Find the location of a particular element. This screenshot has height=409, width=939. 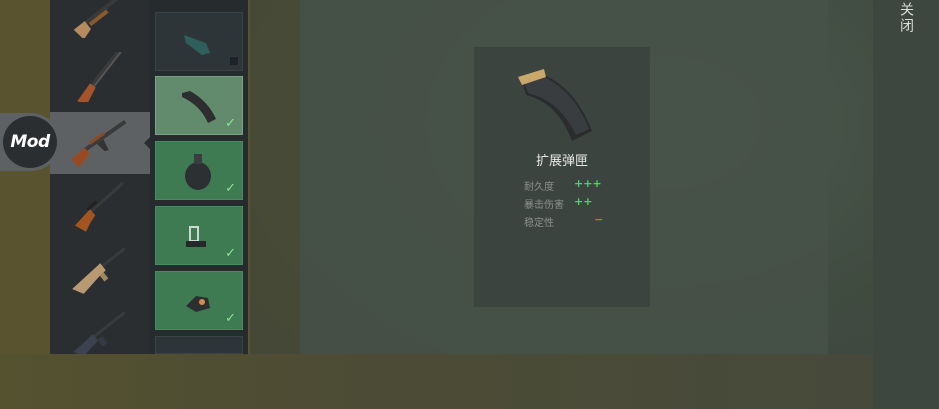

extended-magazine-icon is located at coordinates (555, 105).